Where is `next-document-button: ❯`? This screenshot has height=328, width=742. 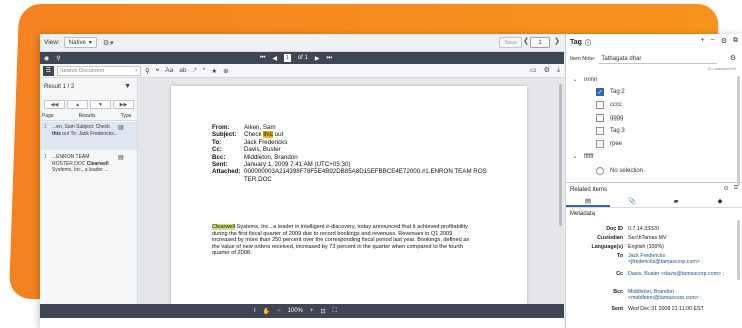 next-document-button: ❯ is located at coordinates (557, 41).